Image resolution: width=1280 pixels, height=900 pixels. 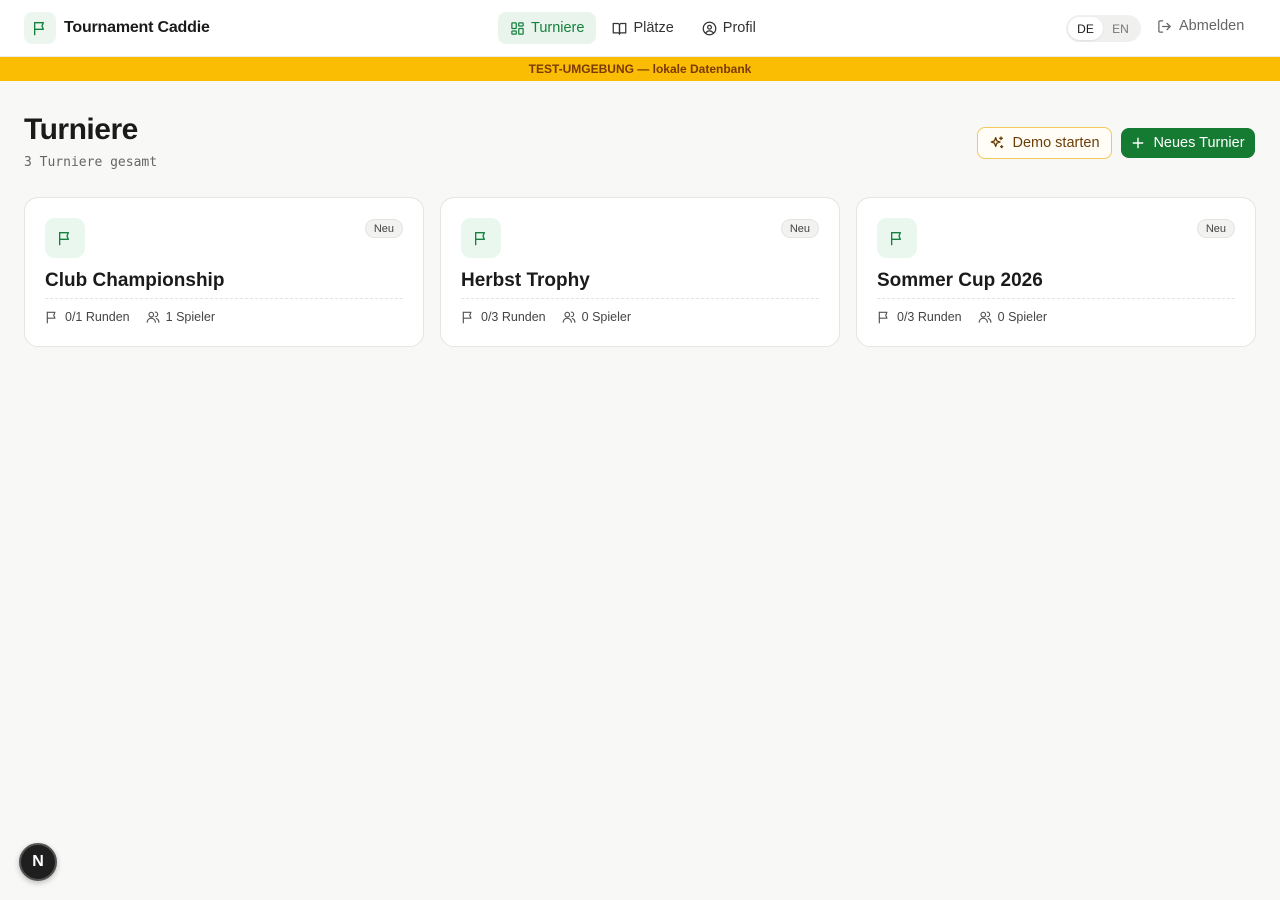 I want to click on tournament-card: Neu Sommer Cup 2026 0/3 Runden 0 Spieler, so click(x=1056, y=272).